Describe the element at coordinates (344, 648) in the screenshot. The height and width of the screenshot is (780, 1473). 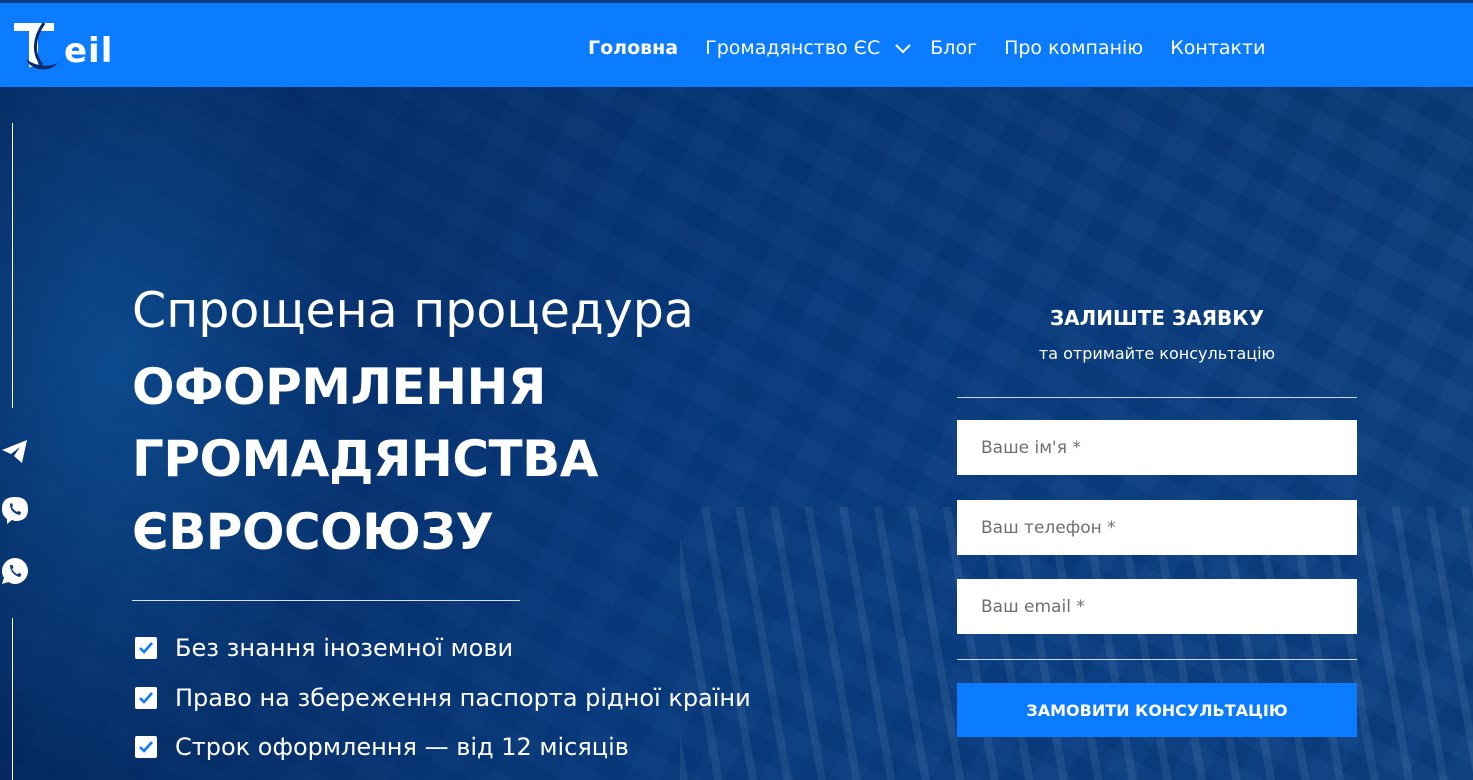
I see `feature-text: Без знання іноземної мови` at that location.